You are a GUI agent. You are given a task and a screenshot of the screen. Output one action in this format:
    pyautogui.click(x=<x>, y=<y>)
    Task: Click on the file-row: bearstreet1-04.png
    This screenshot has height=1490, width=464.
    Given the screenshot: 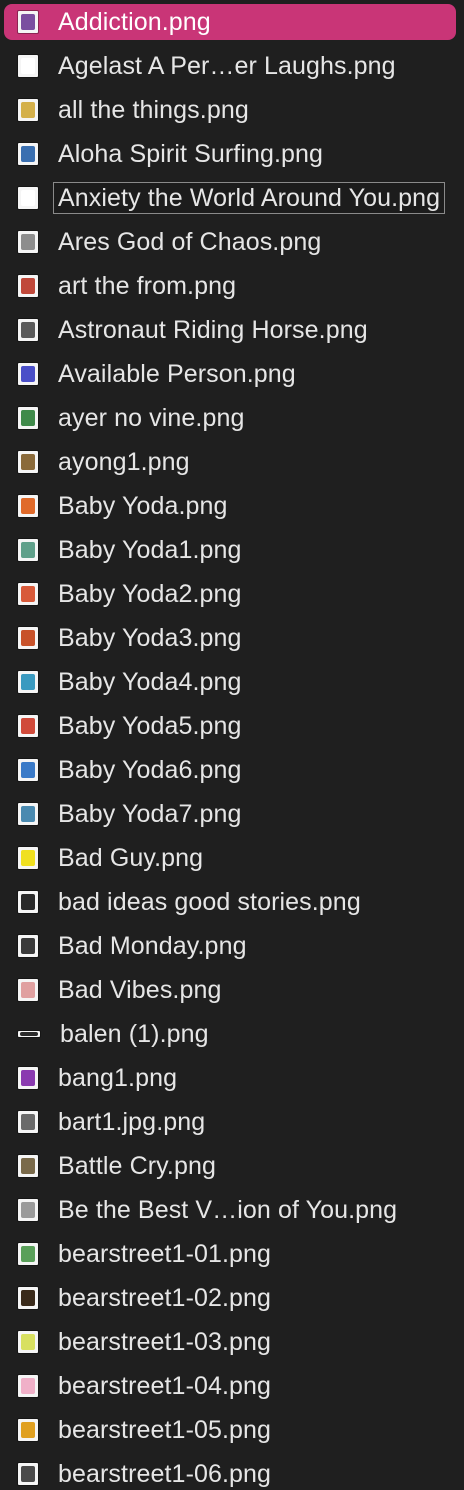 What is the action you would take?
    pyautogui.click(x=230, y=1386)
    